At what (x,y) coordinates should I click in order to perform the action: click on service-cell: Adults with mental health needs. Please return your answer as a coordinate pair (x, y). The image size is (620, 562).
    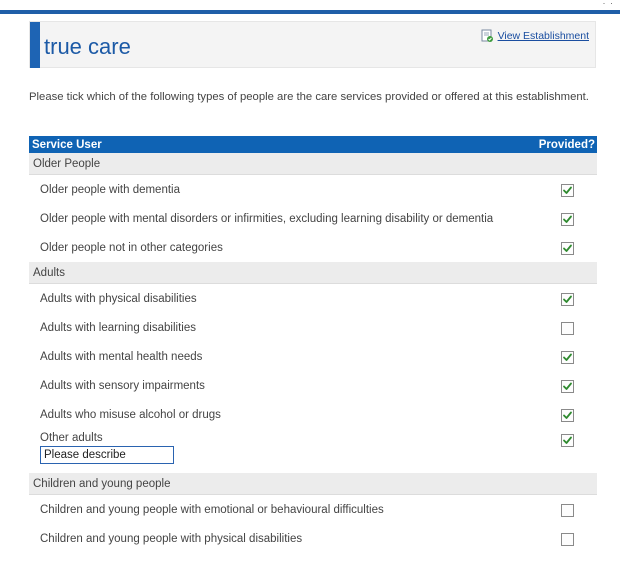
    Looking at the image, I should click on (276, 356).